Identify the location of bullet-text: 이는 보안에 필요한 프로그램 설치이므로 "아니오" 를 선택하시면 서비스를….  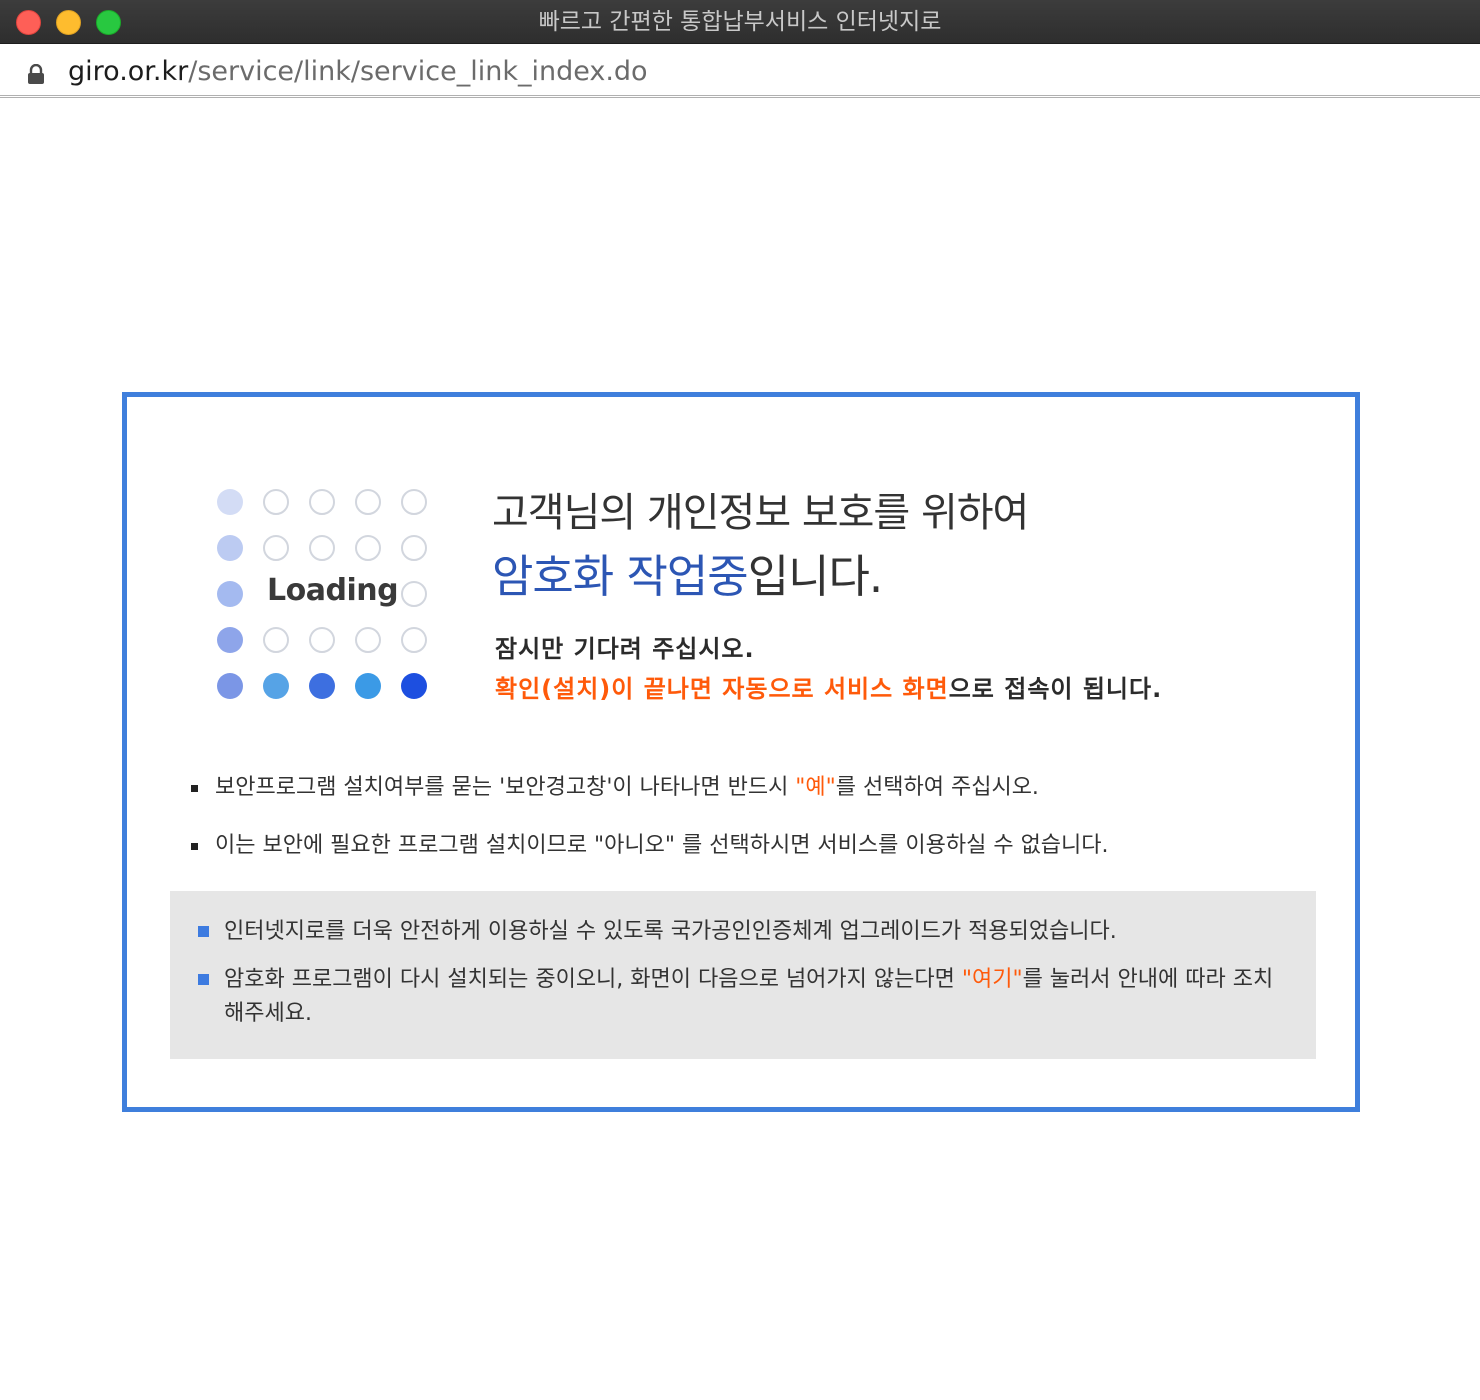
(662, 845).